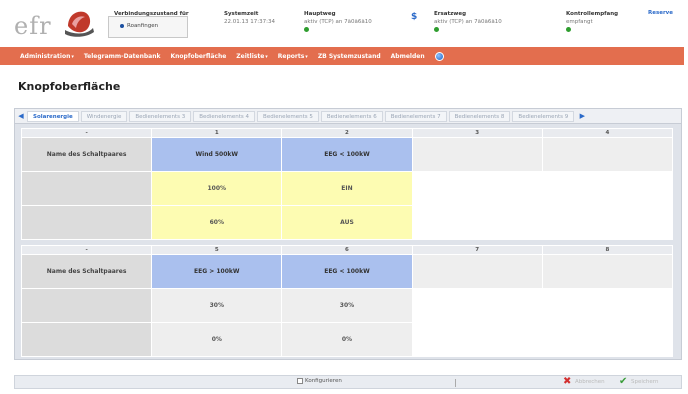 Image resolution: width=688 pixels, height=394 pixels. Describe the element at coordinates (579, 22) in the screenshot. I see `control-receive-value: empfangt` at that location.